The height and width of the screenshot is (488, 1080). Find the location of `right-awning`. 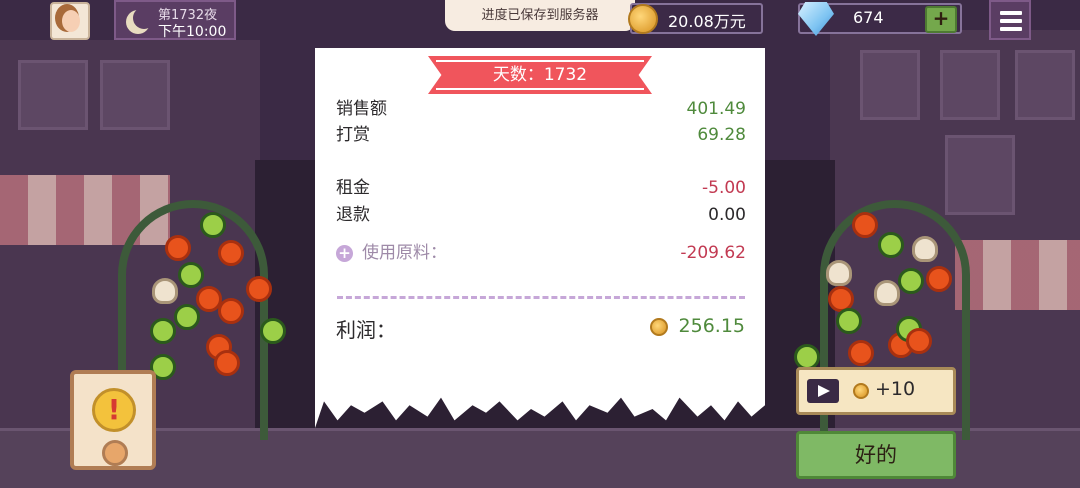

right-awning is located at coordinates (1017, 275).